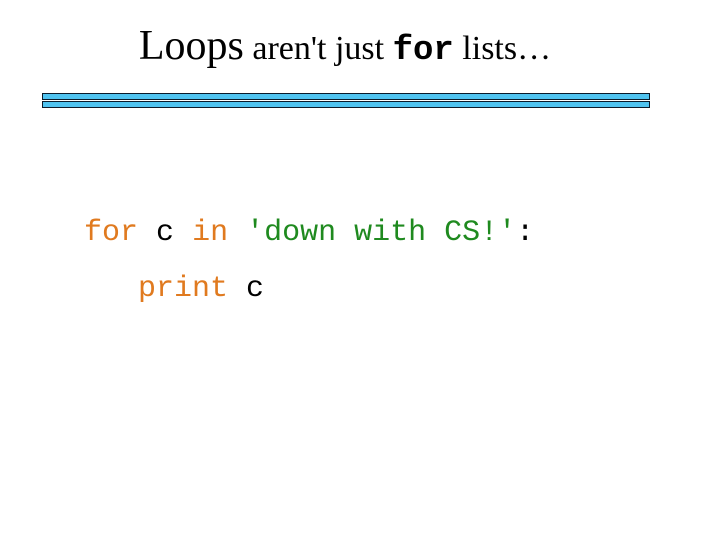 The image size is (720, 540). Describe the element at coordinates (111, 233) in the screenshot. I see `keyword-for: for` at that location.